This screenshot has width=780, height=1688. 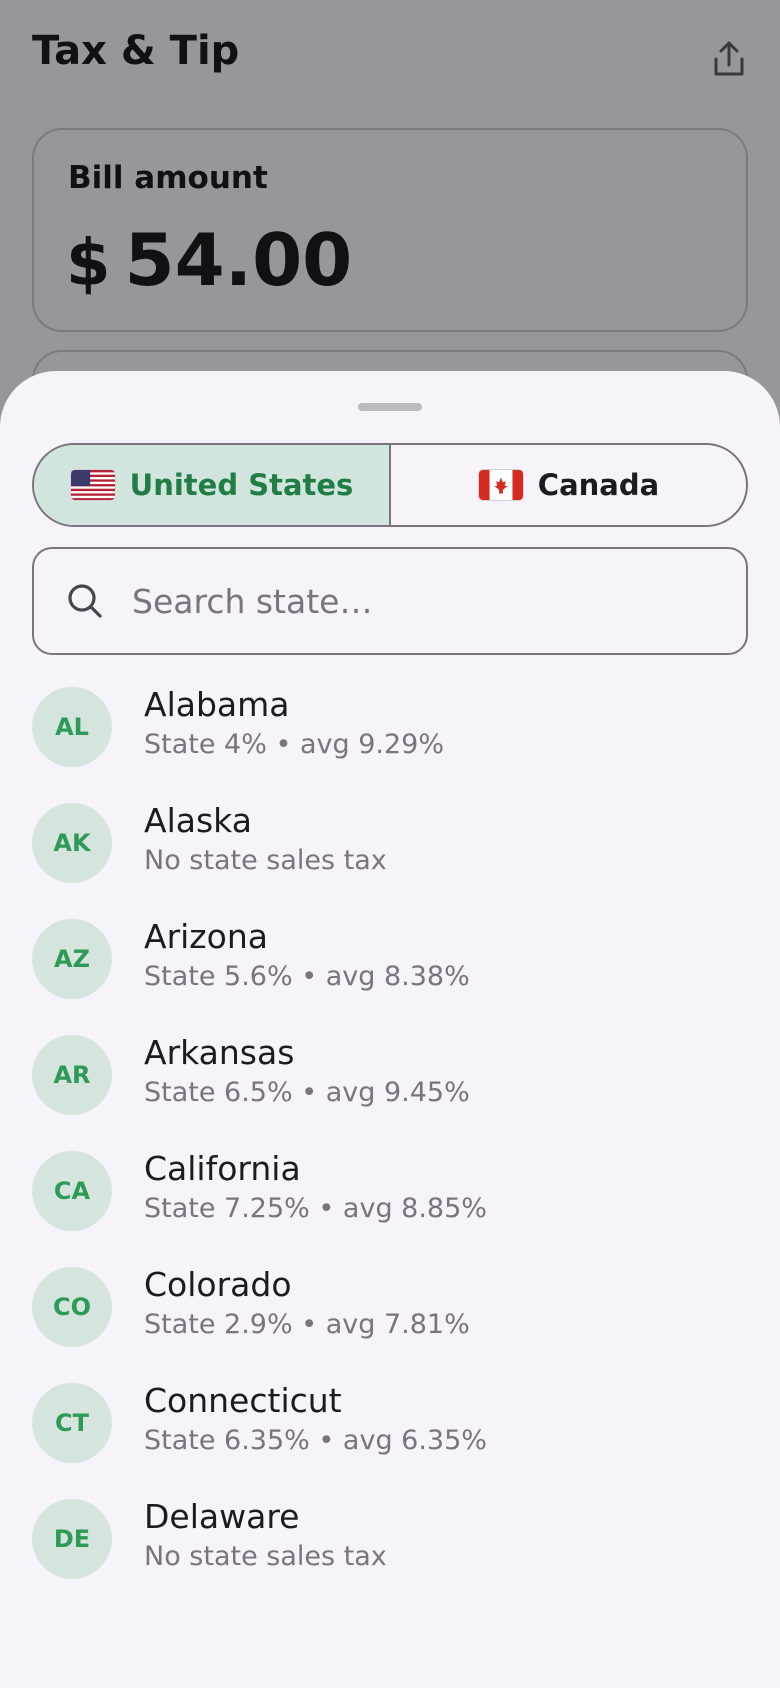 What do you see at coordinates (390, 845) in the screenshot?
I see `list-item-alaska: AK Alaska No state sales tax` at bounding box center [390, 845].